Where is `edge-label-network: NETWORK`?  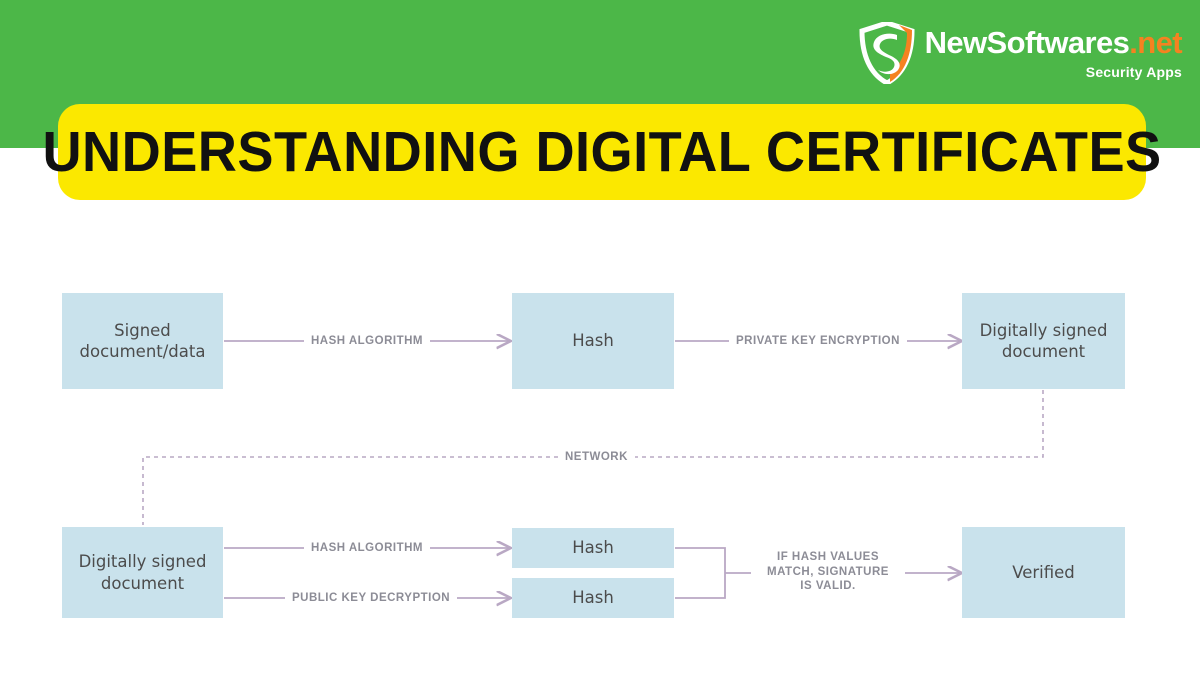 edge-label-network: NETWORK is located at coordinates (596, 457).